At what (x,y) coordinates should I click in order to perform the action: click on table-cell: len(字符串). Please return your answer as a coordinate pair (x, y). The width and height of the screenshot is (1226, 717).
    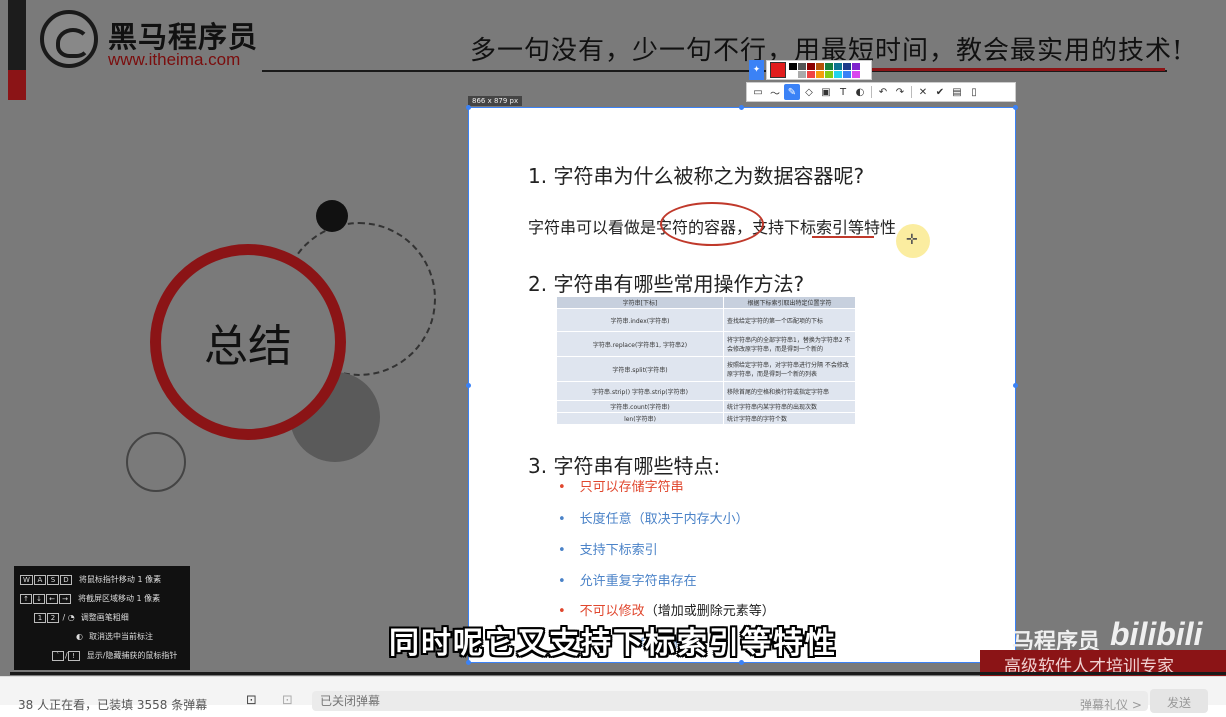
    Looking at the image, I should click on (640, 418).